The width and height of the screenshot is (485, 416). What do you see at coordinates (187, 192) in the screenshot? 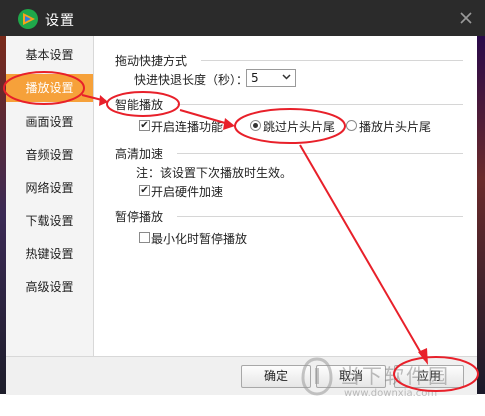
I see `hardware-accel-label: 开启硬件加速` at bounding box center [187, 192].